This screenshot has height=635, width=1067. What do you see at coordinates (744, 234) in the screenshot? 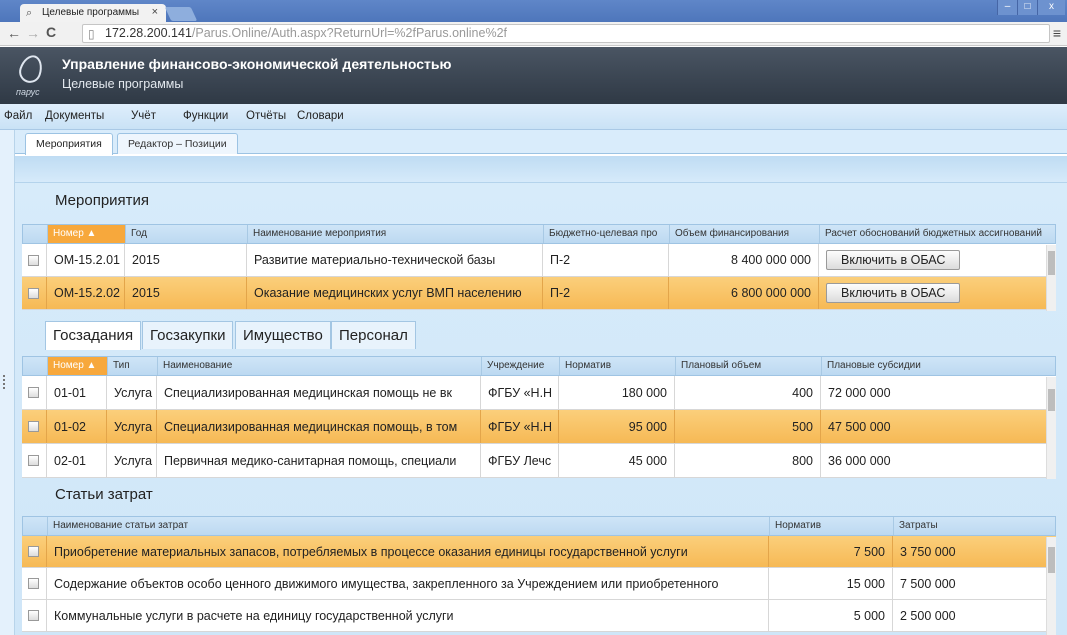
I see `col-financing: Объем финансирования` at bounding box center [744, 234].